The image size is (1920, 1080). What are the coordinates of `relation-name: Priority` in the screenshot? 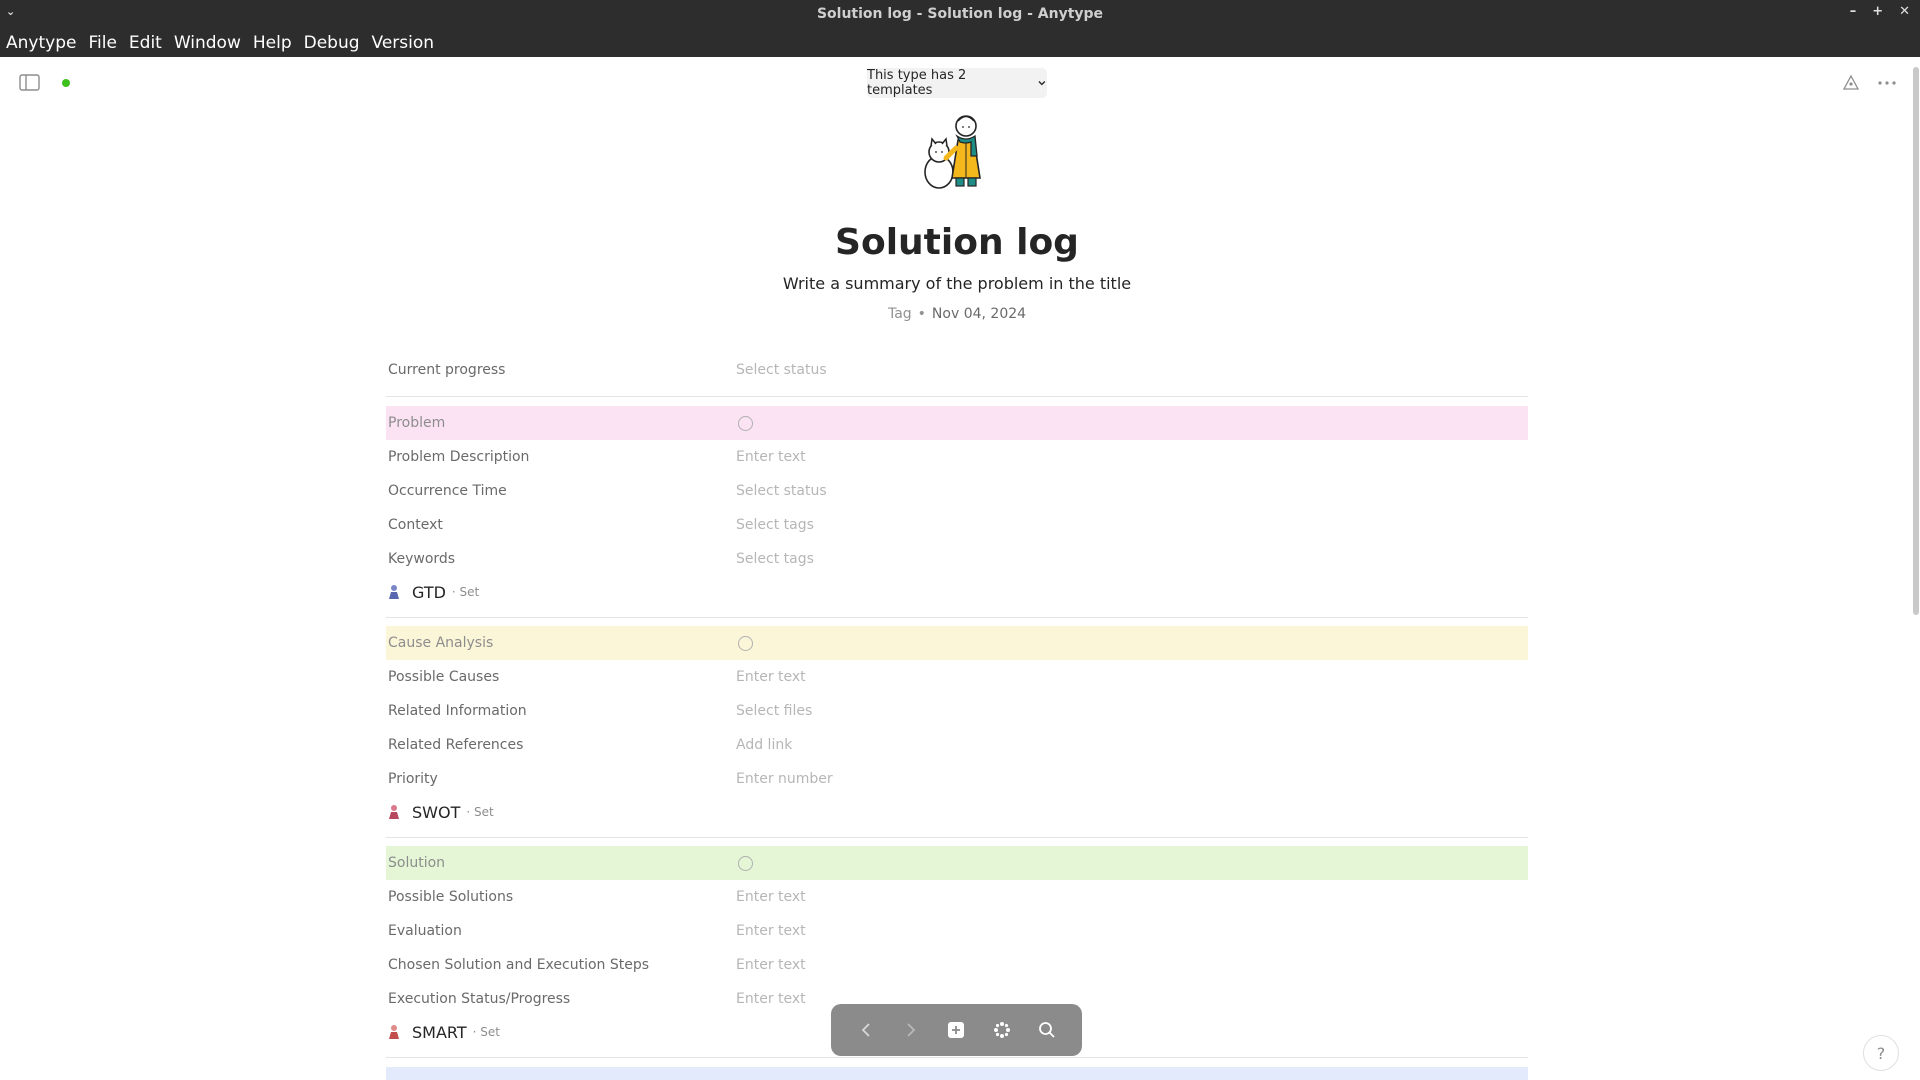 It's located at (413, 779).